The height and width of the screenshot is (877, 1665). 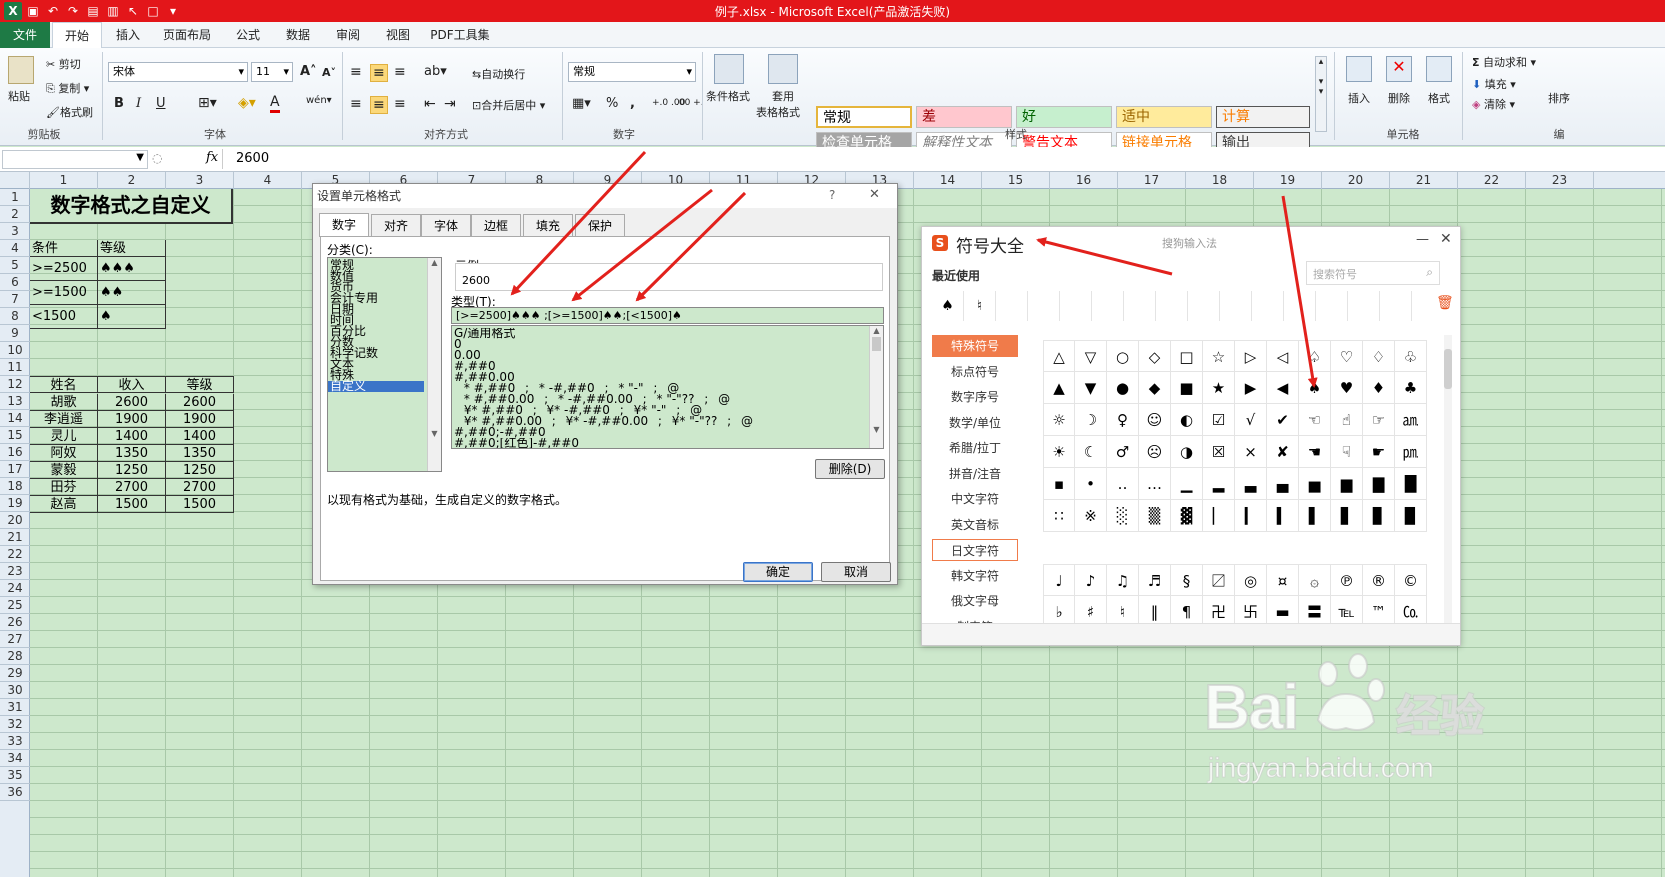 I want to click on category-list: 常规 数值 货币 会计专用 日期 时间 百分比 分数 科学记数 文本 特殊 自定义 ▲ ▼, so click(x=384, y=364).